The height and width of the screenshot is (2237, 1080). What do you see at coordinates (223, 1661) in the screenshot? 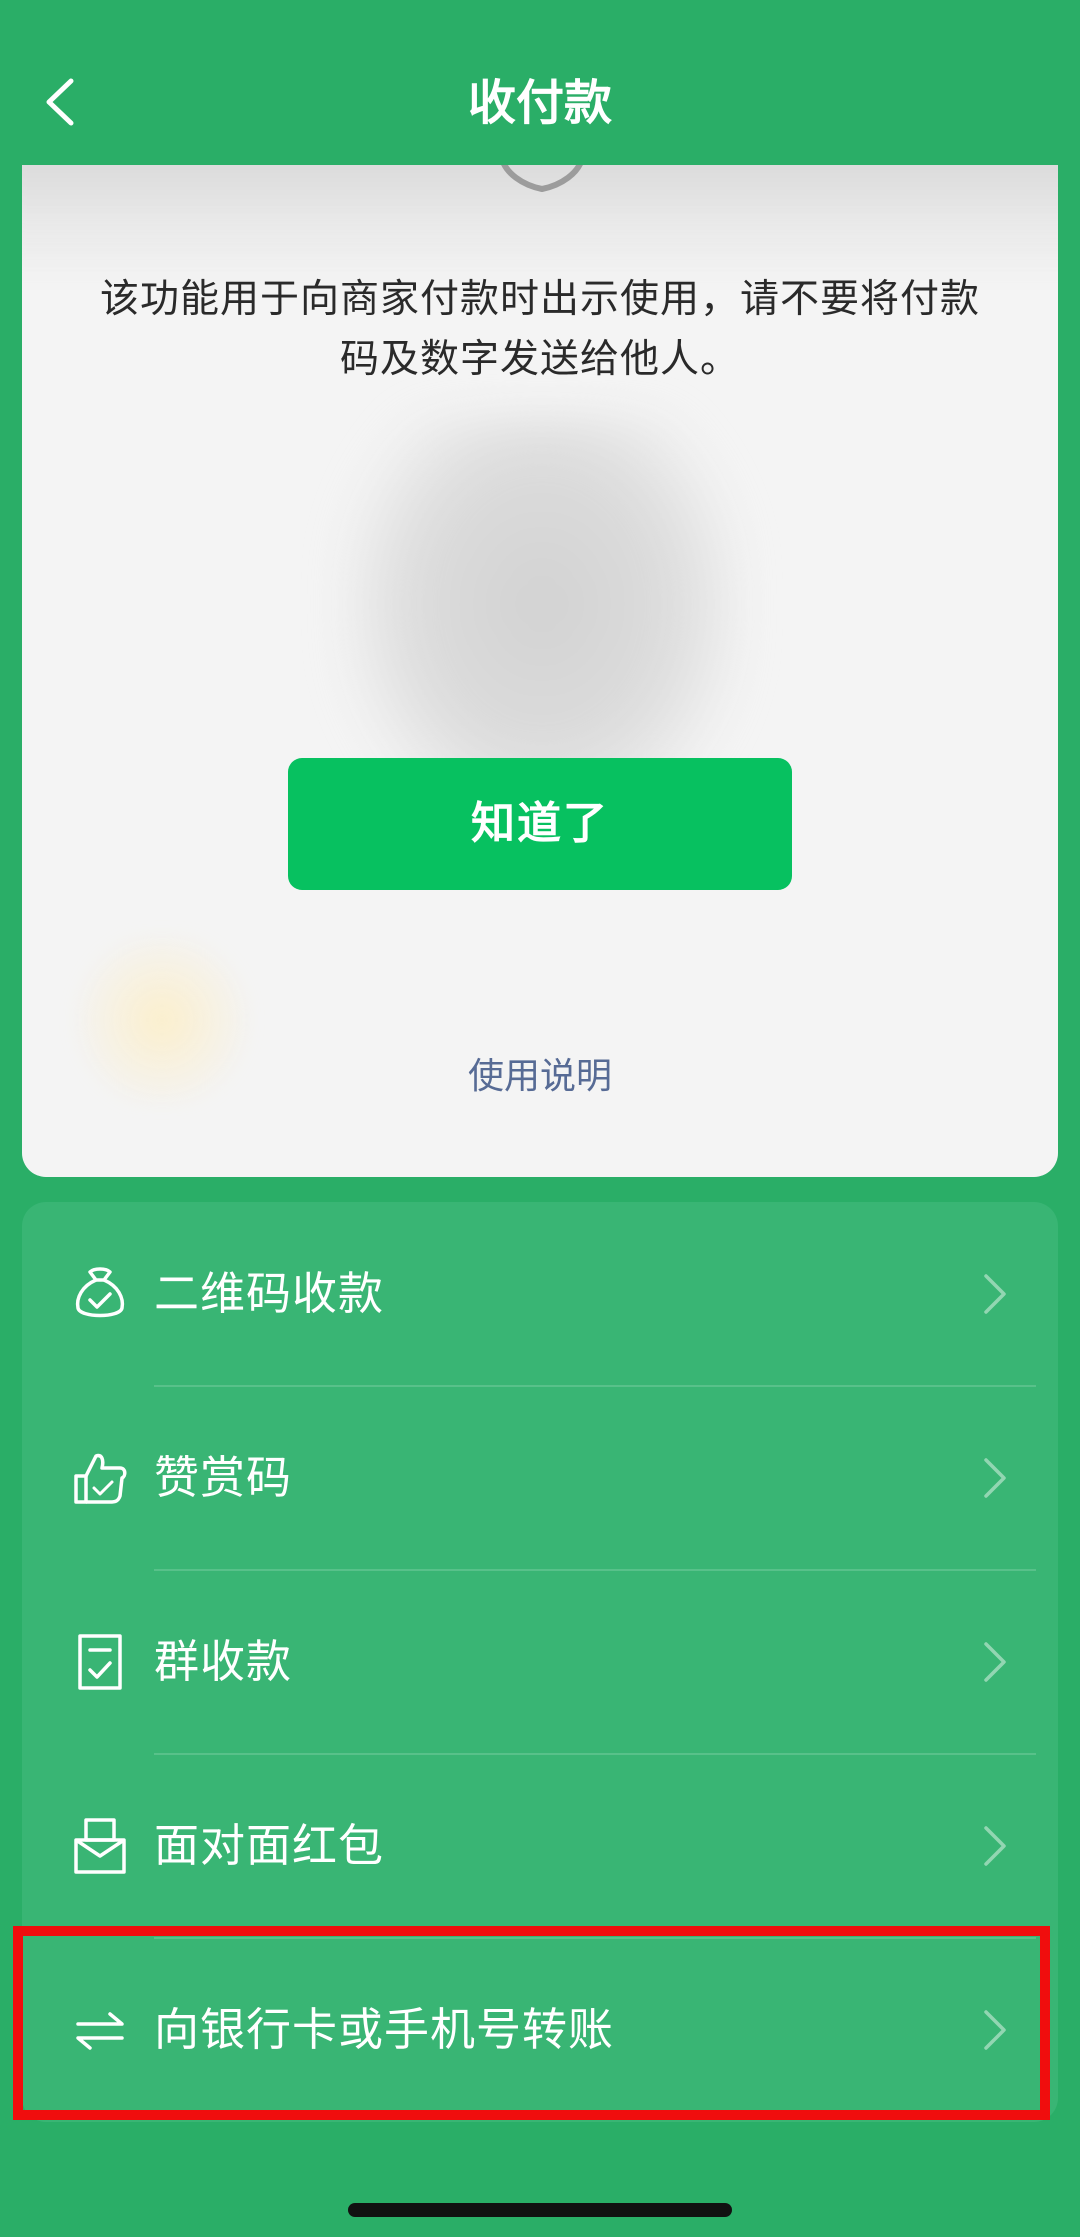
I see `menu-item-label: 群收款` at bounding box center [223, 1661].